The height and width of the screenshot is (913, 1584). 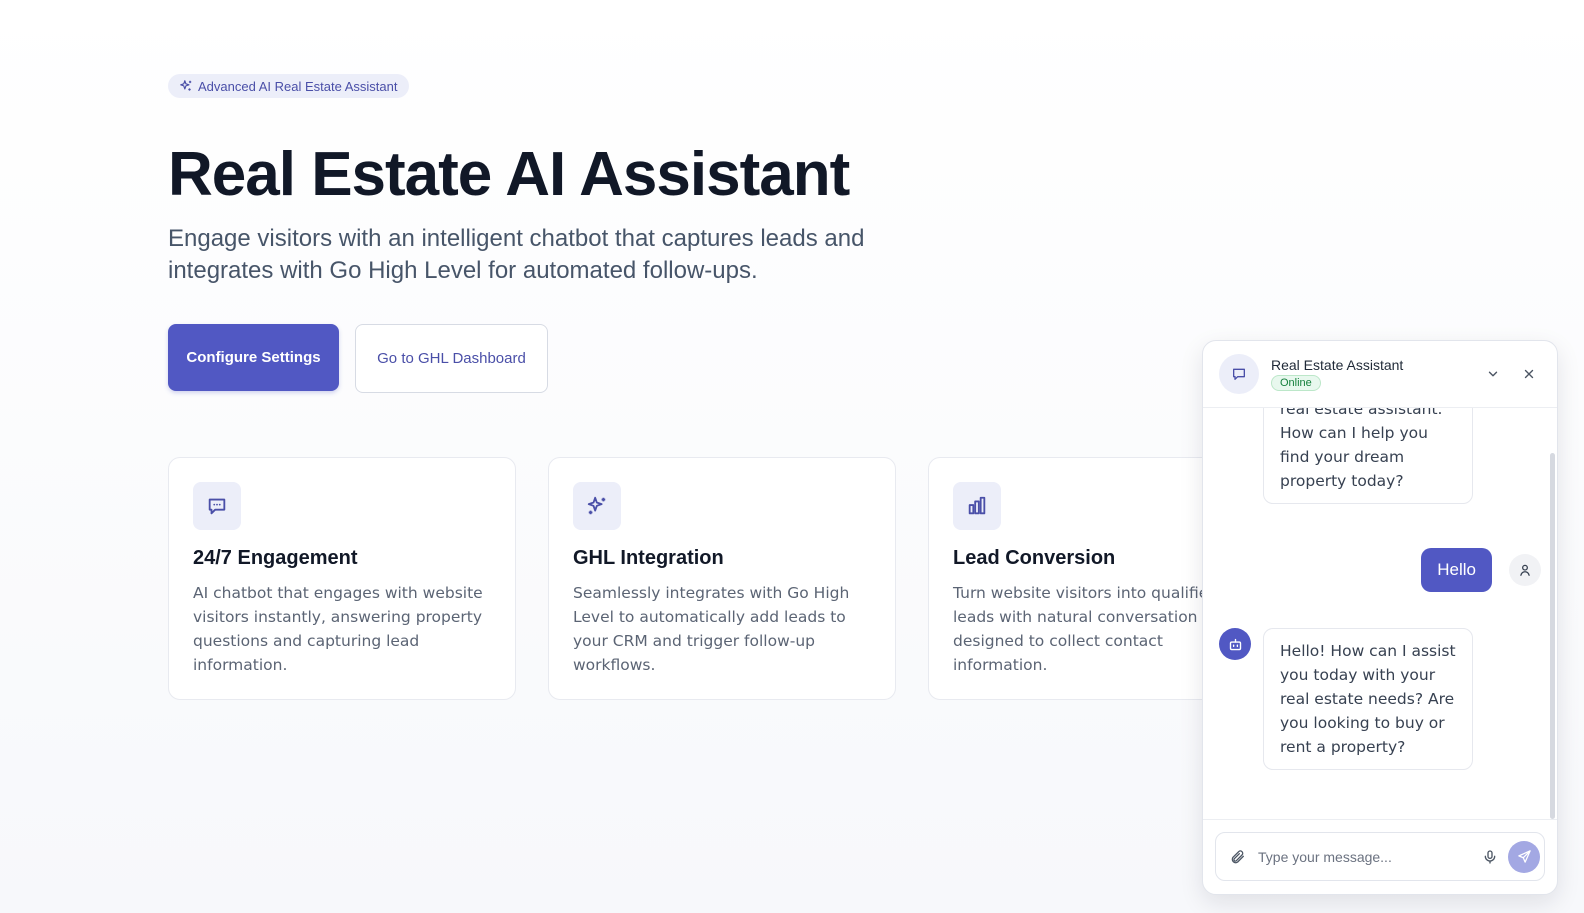 What do you see at coordinates (648, 558) in the screenshot?
I see `card-title: GHL Integration` at bounding box center [648, 558].